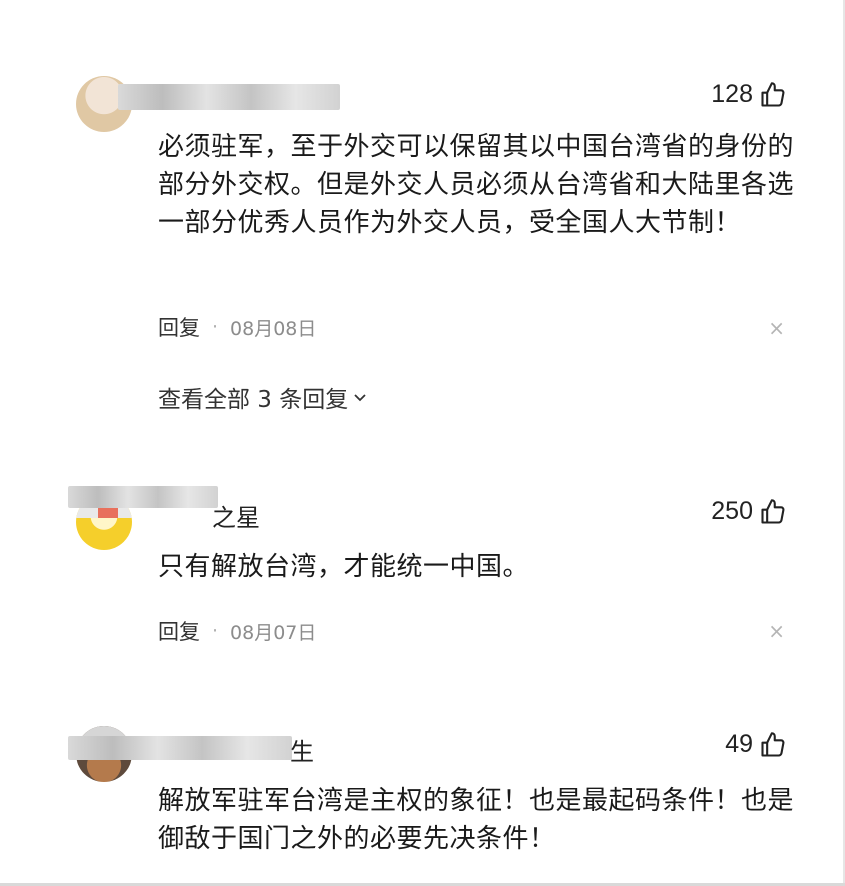 This screenshot has height=886, width=845. I want to click on comment-meta: 回复 · 08月07日, so click(237, 631).